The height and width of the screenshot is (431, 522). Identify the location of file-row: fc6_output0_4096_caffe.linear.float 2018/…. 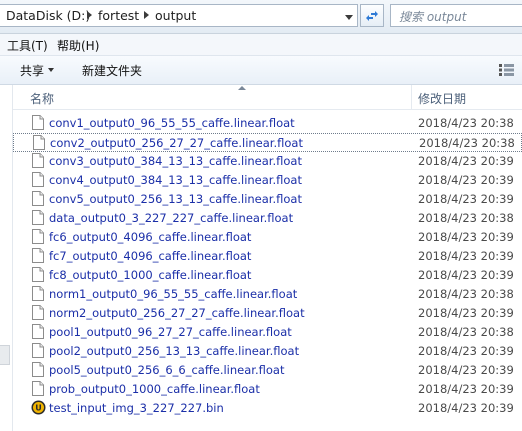
(267, 237).